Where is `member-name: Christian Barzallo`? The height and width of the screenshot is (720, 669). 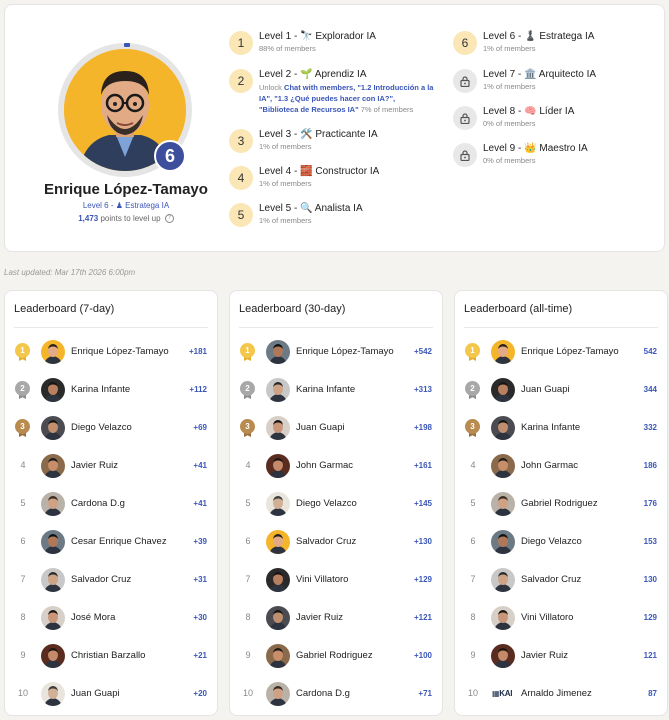 member-name: Christian Barzallo is located at coordinates (126, 655).